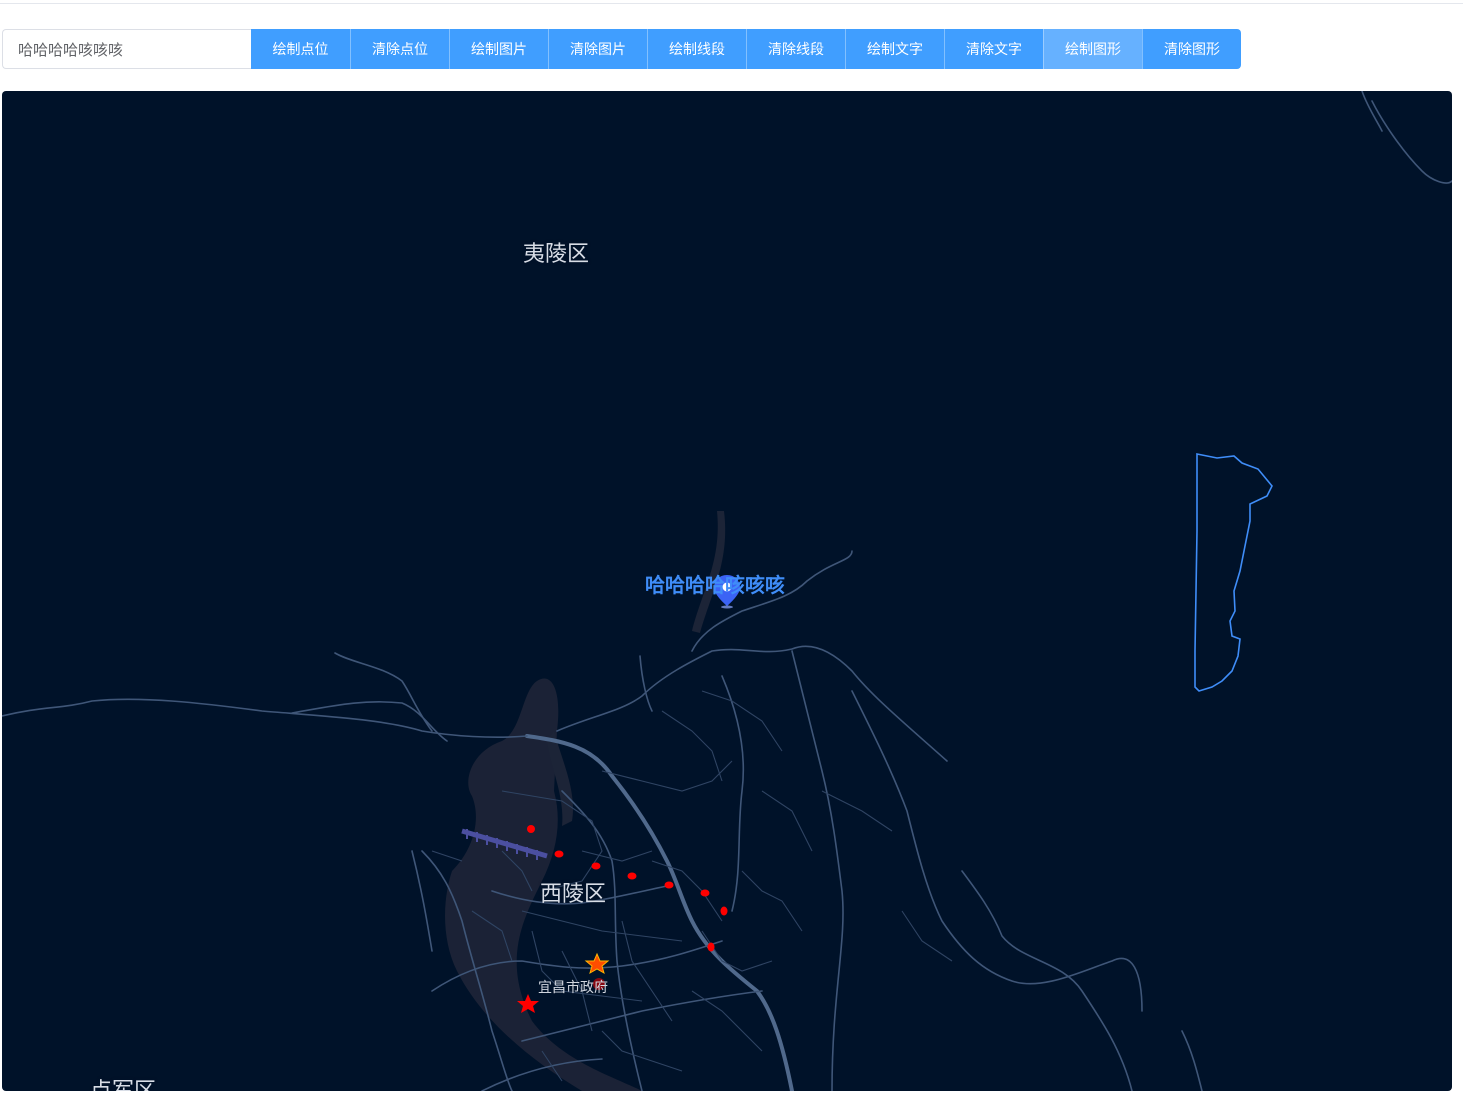  What do you see at coordinates (795, 49) in the screenshot?
I see `clear-line-button: 清除线段` at bounding box center [795, 49].